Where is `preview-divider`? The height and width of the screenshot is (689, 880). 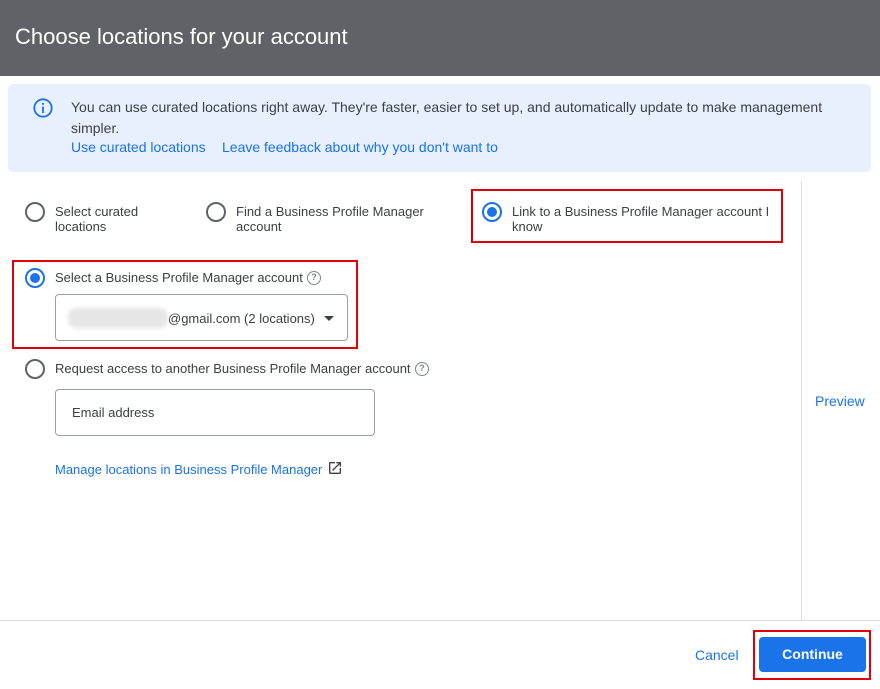
preview-divider is located at coordinates (801, 401).